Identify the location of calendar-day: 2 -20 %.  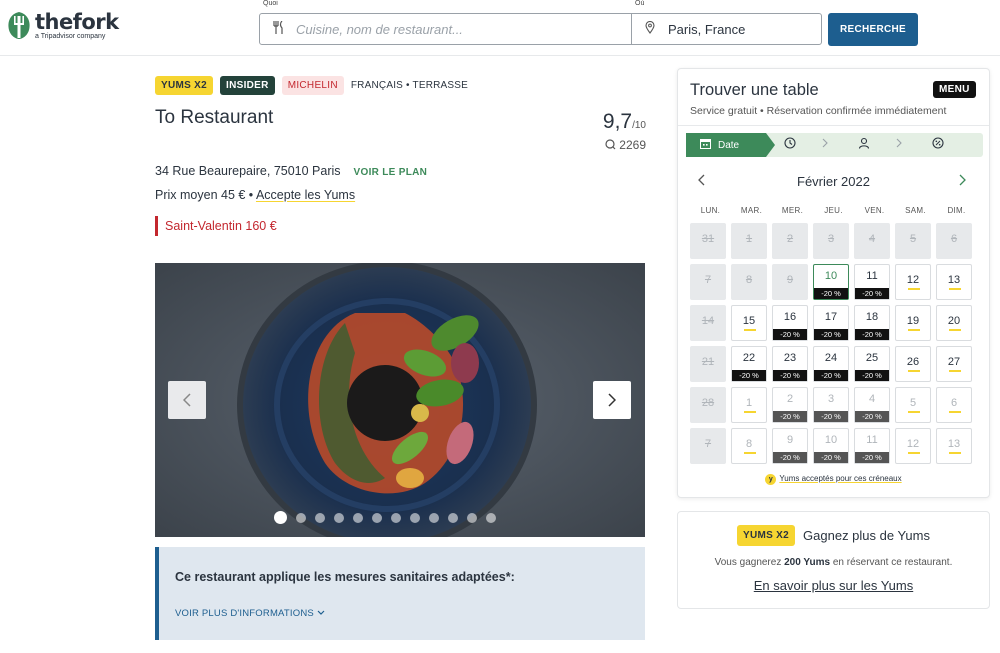
(790, 405).